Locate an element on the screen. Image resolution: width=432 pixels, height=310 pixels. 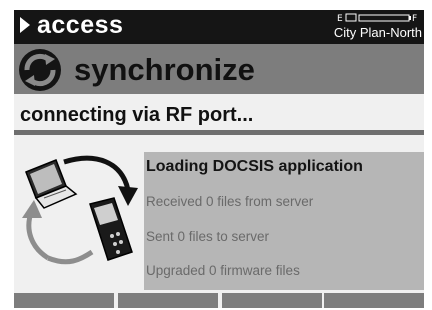
header-bar: access E F City Plan-North is located at coordinates (219, 27).